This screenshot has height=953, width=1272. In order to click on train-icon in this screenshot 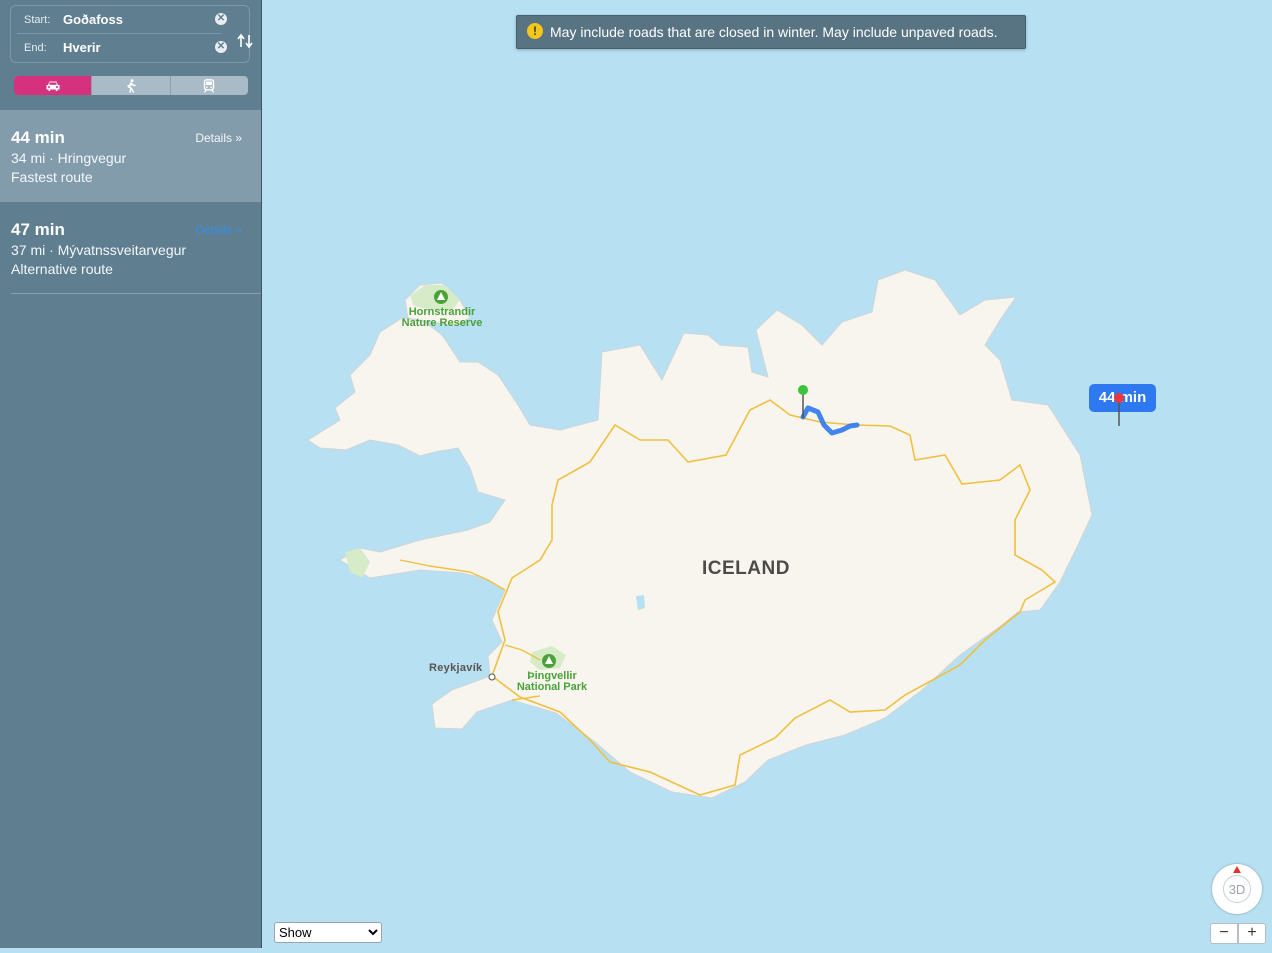, I will do `click(209, 85)`.